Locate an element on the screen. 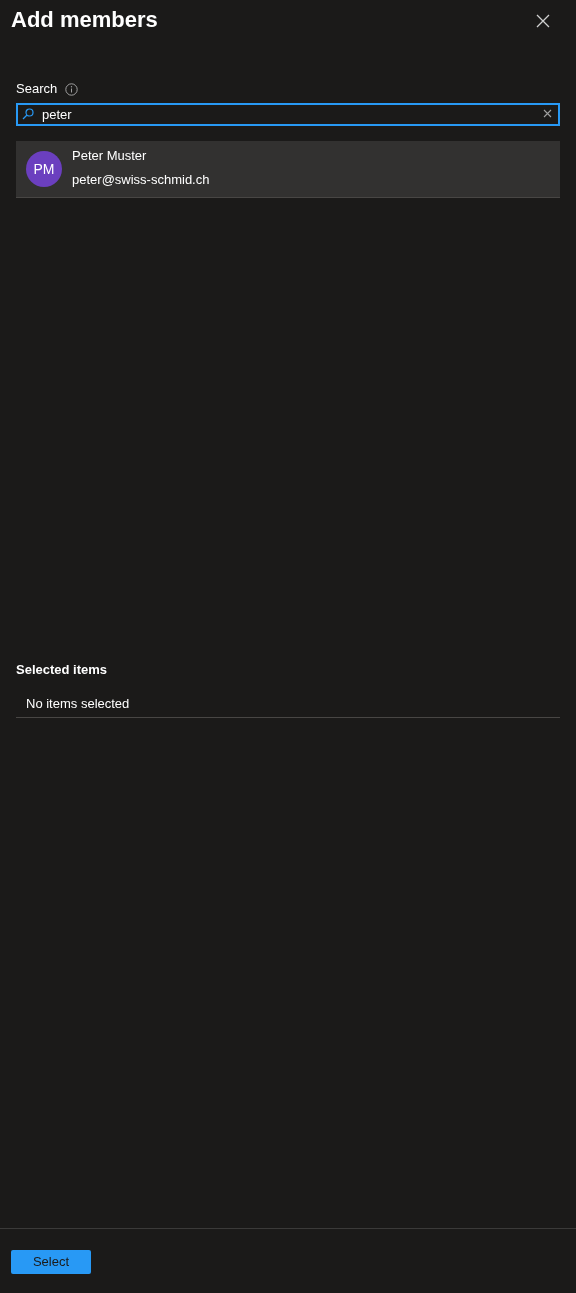 This screenshot has width=576, height=1293. info-icon is located at coordinates (72, 89).